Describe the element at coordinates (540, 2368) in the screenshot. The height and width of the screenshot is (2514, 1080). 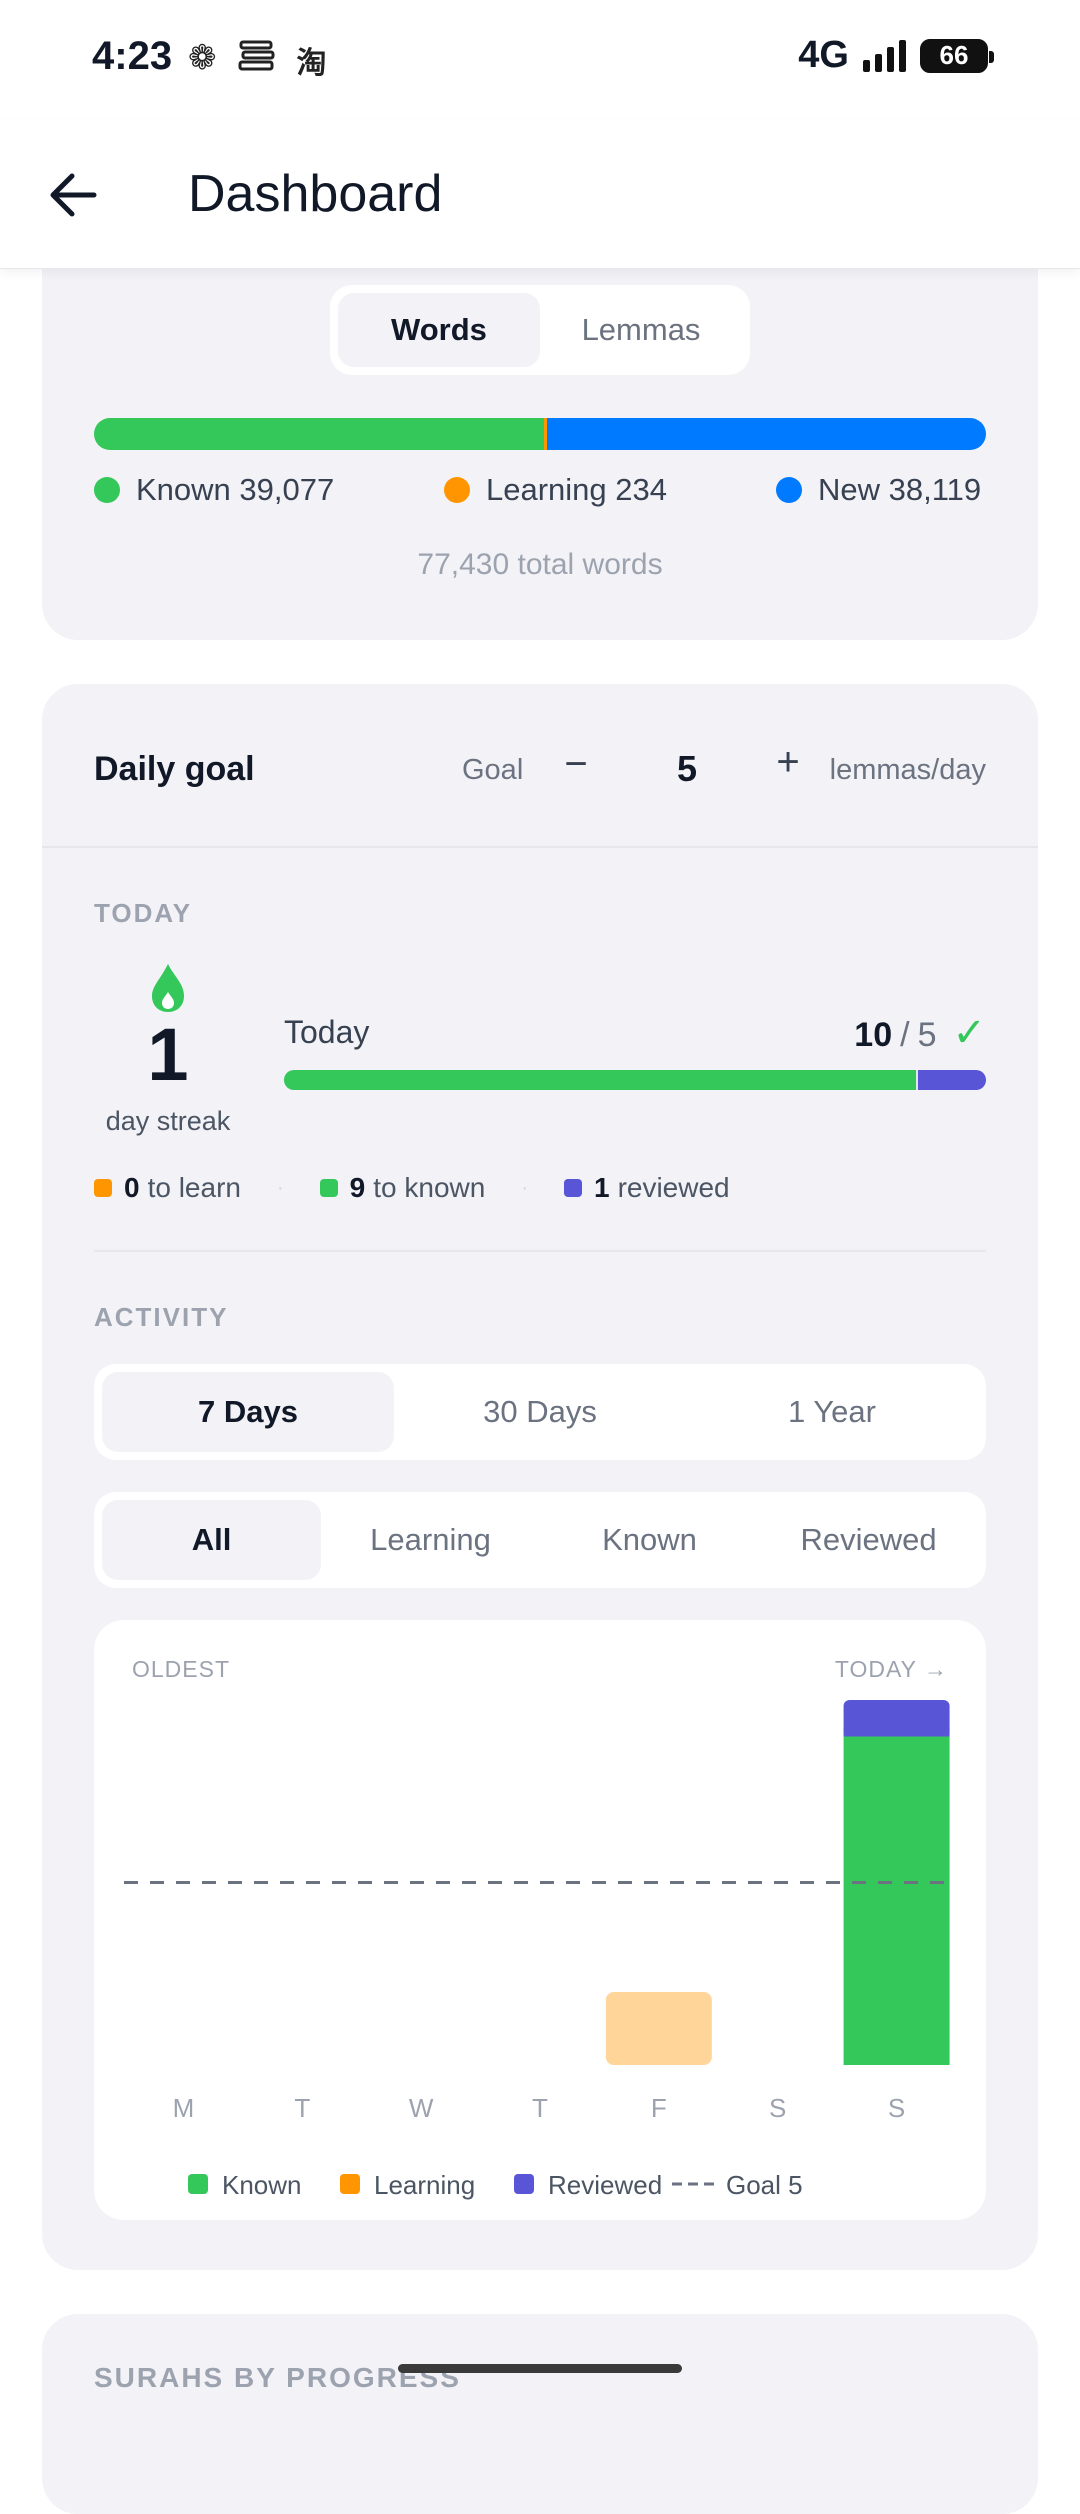
I see `home-indicator` at that location.